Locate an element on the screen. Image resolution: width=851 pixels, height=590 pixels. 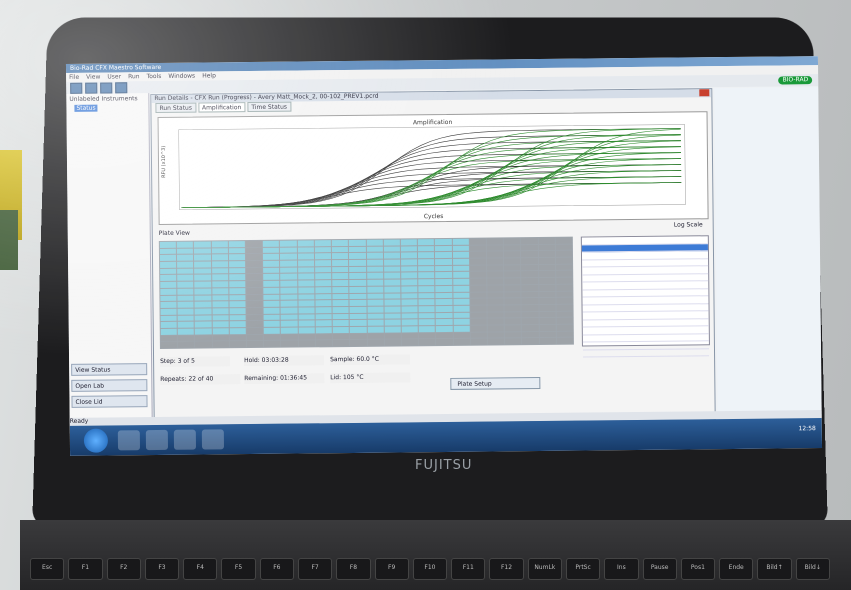
toolbar-new-icon is located at coordinates (91, 88).